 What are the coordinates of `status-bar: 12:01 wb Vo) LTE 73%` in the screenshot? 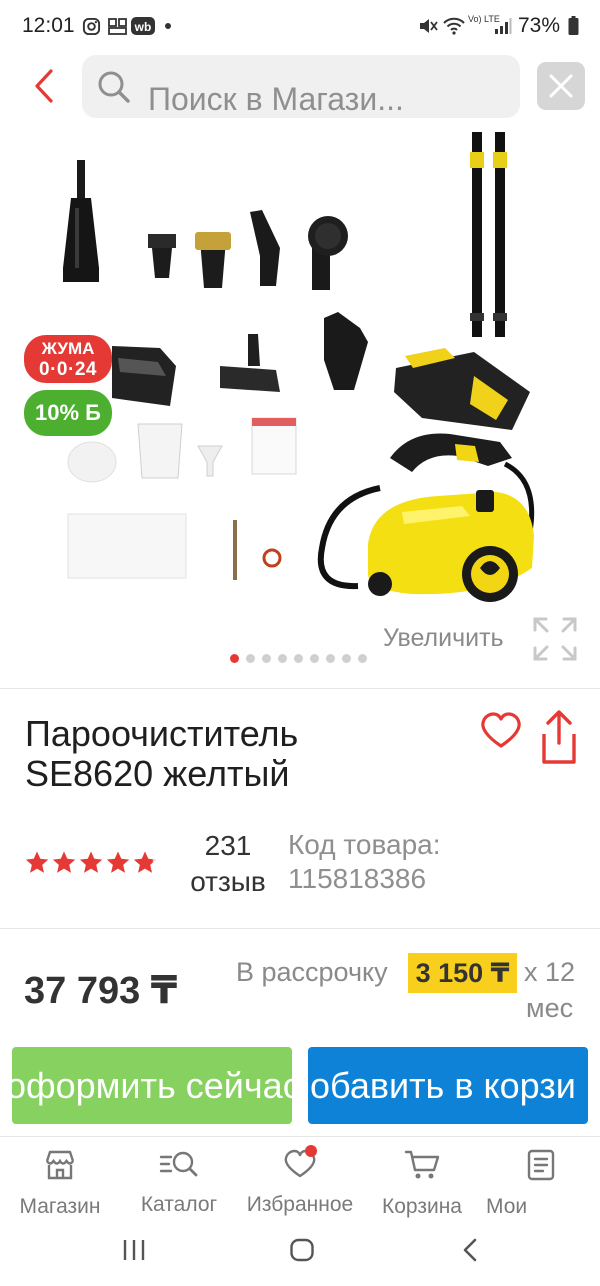 It's located at (300, 28).